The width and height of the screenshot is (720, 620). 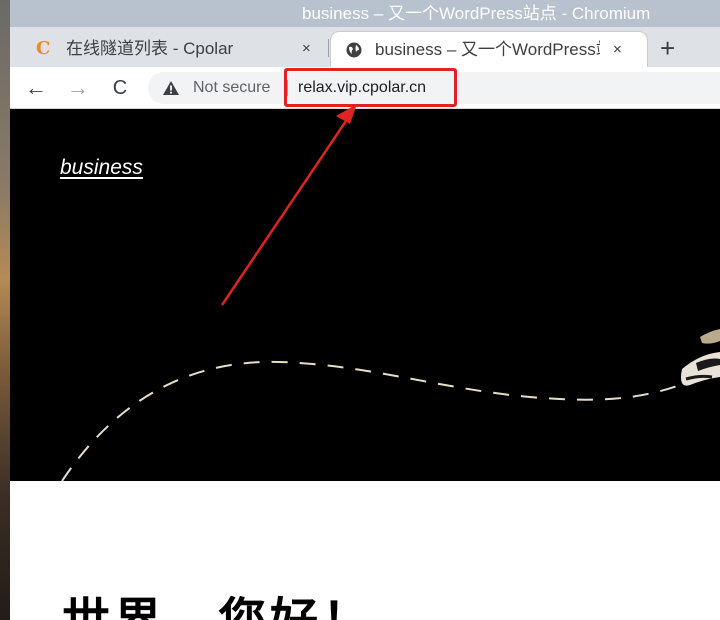 I want to click on title-bar: business – 又一个WordPress站点 - Chromium, so click(x=365, y=13).